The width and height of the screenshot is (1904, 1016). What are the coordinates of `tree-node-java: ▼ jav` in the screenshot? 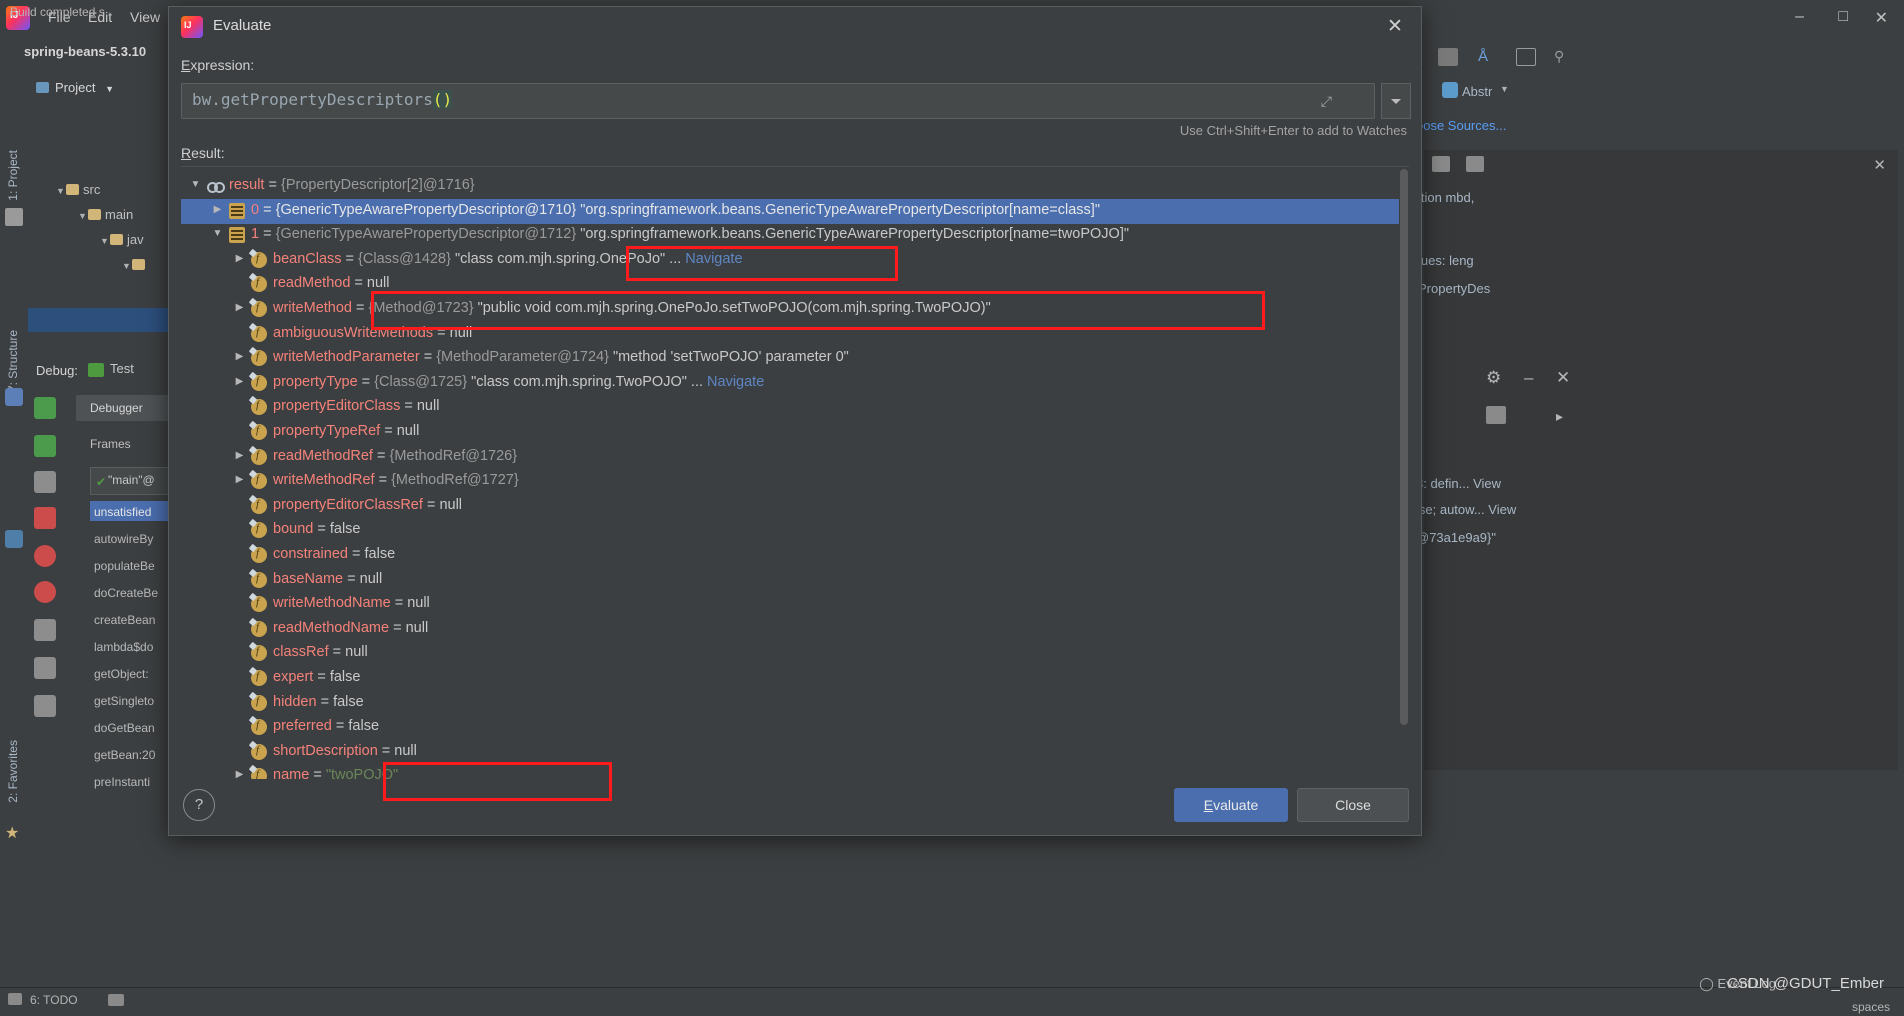 It's located at (122, 239).